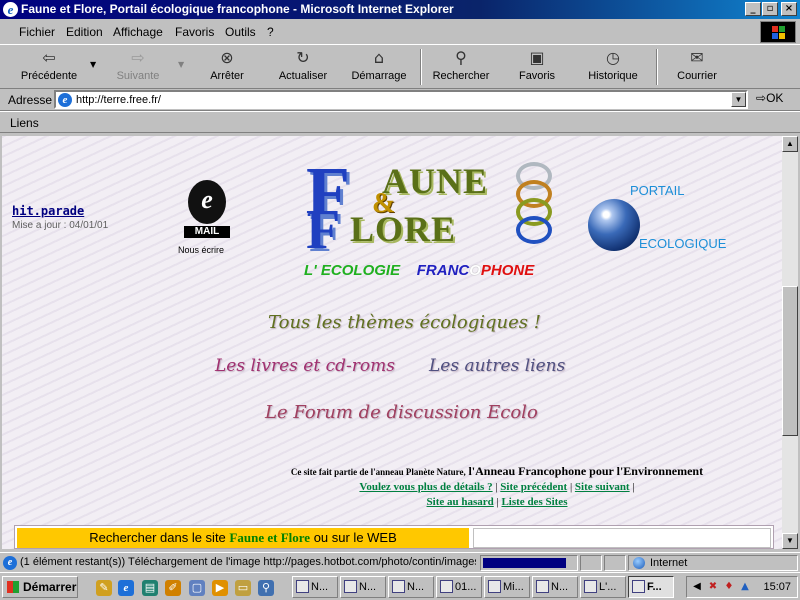 This screenshot has width=800, height=600. Describe the element at coordinates (84, 32) in the screenshot. I see `menu-edition: Edition` at that location.